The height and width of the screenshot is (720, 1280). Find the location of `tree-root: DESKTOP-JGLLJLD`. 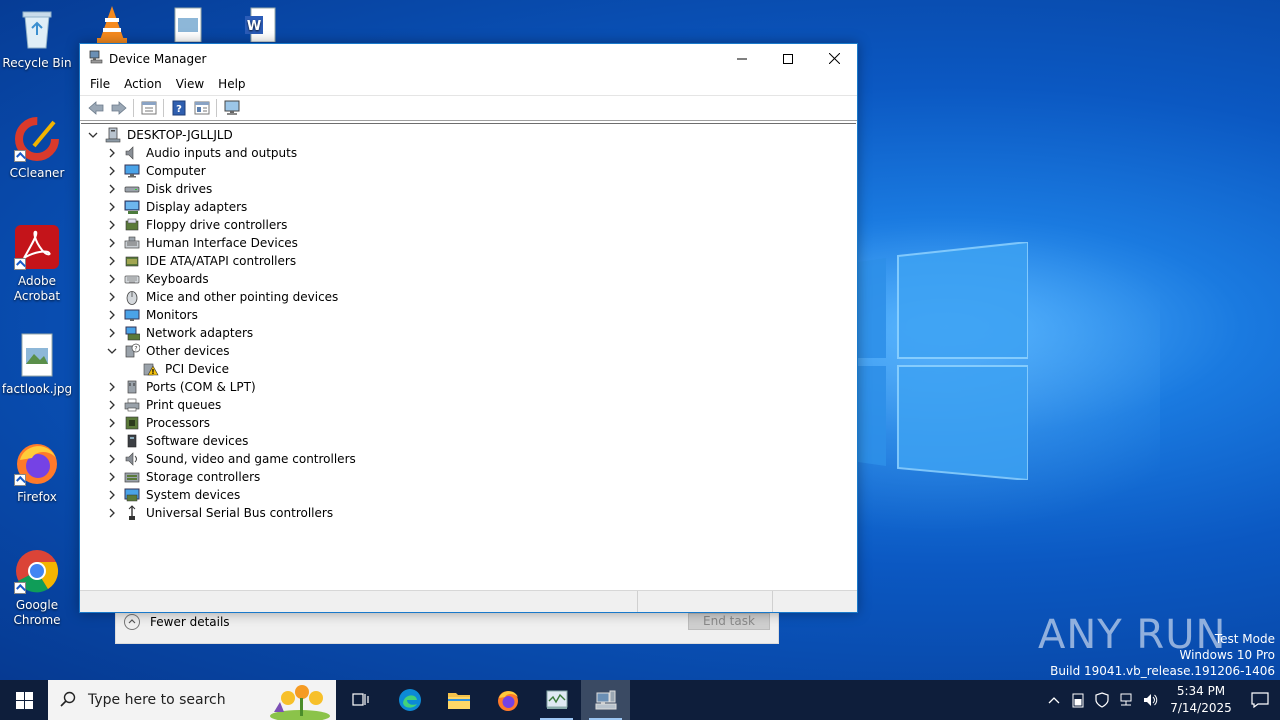

tree-root: DESKTOP-JGLLJLD is located at coordinates (468, 135).